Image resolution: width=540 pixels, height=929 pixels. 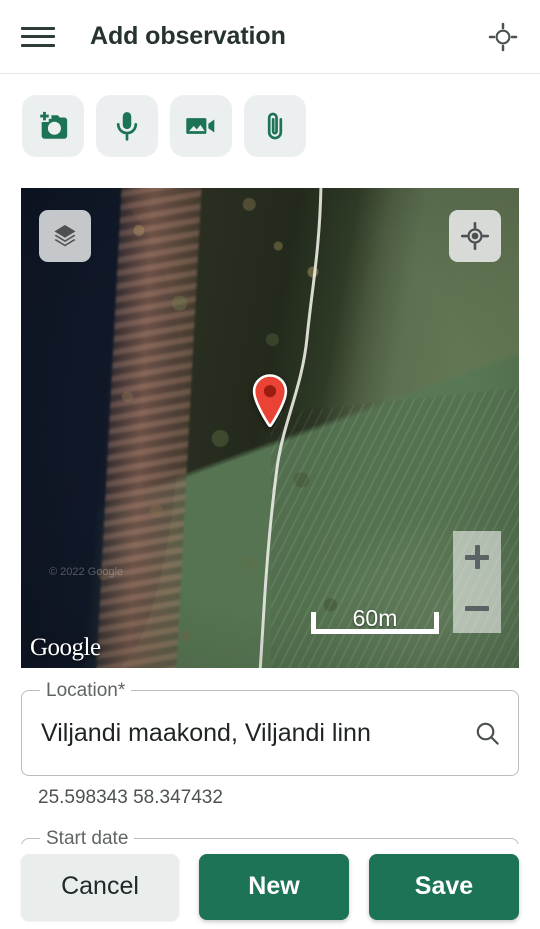 I want to click on attach-file-button, so click(x=275, y=126).